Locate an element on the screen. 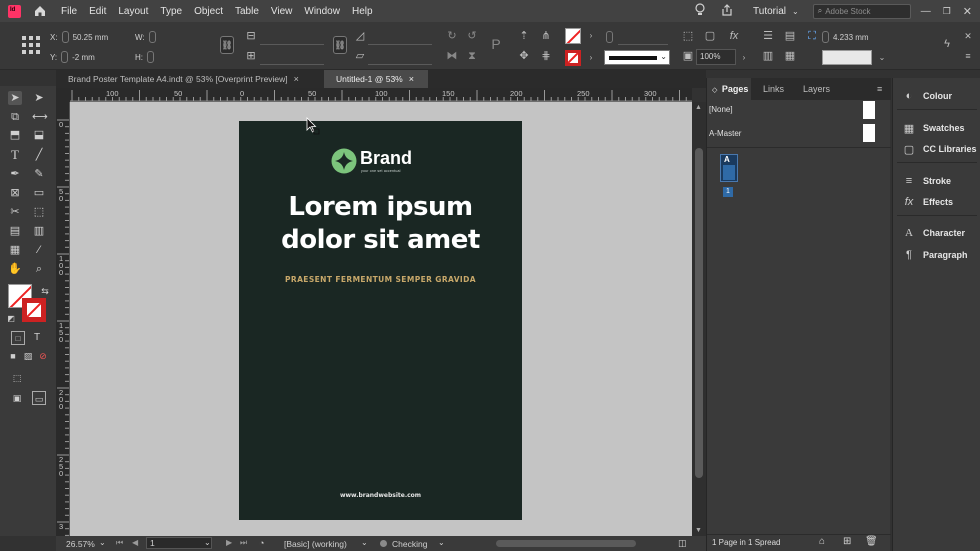 This screenshot has height=551, width=980. page-tool-icon: ⧉ is located at coordinates (15, 117).